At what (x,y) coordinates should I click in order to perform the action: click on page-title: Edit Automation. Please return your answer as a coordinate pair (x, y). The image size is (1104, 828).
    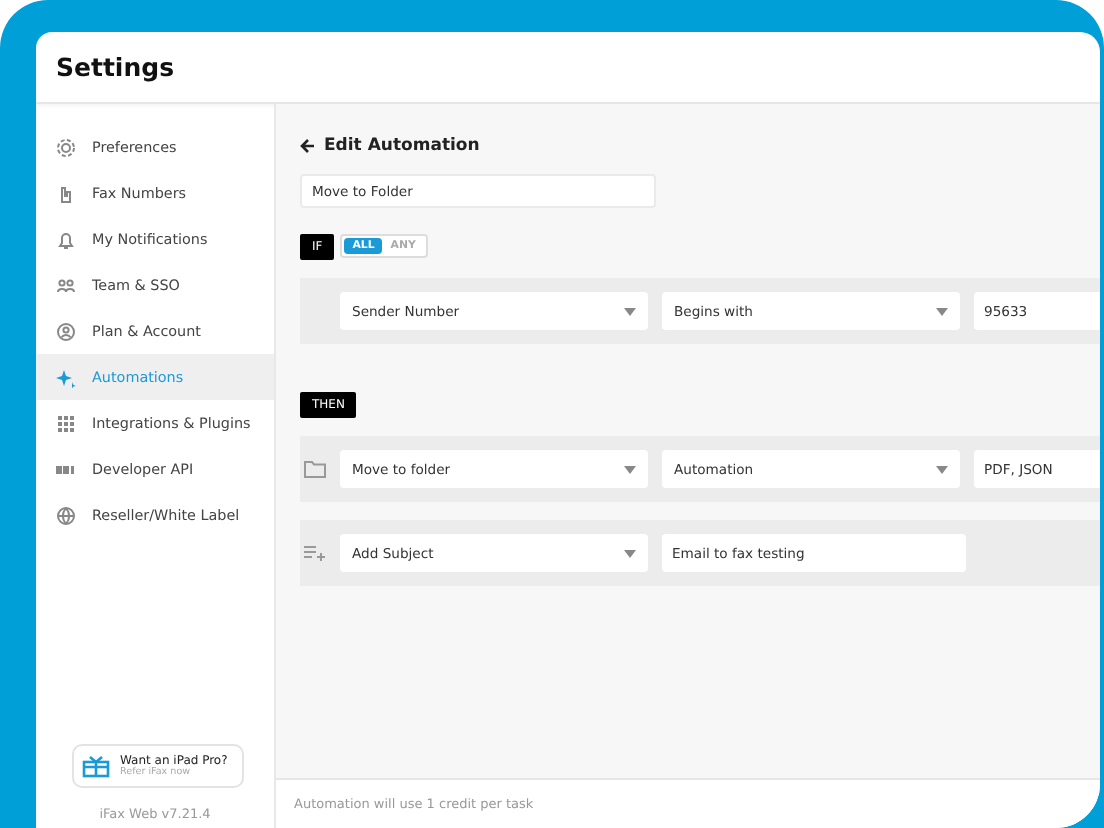
    Looking at the image, I should click on (402, 146).